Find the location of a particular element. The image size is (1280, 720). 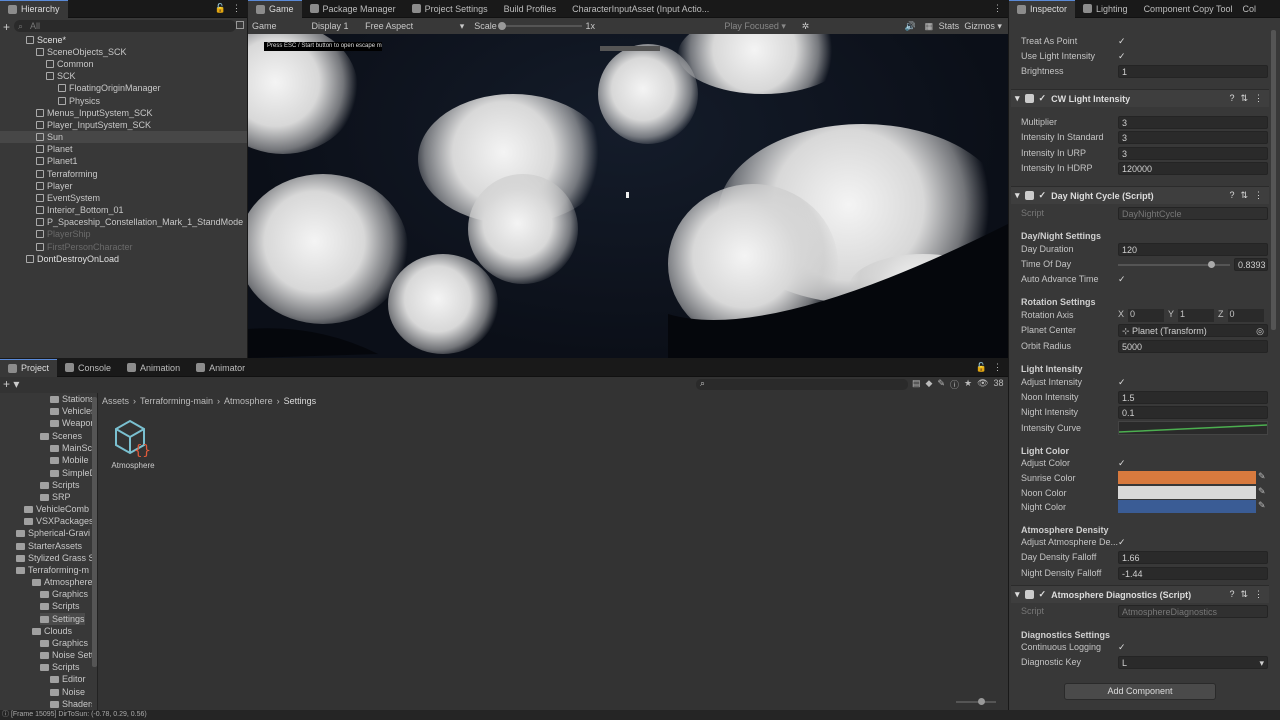

project-folder: StarterAssets is located at coordinates (49, 546).